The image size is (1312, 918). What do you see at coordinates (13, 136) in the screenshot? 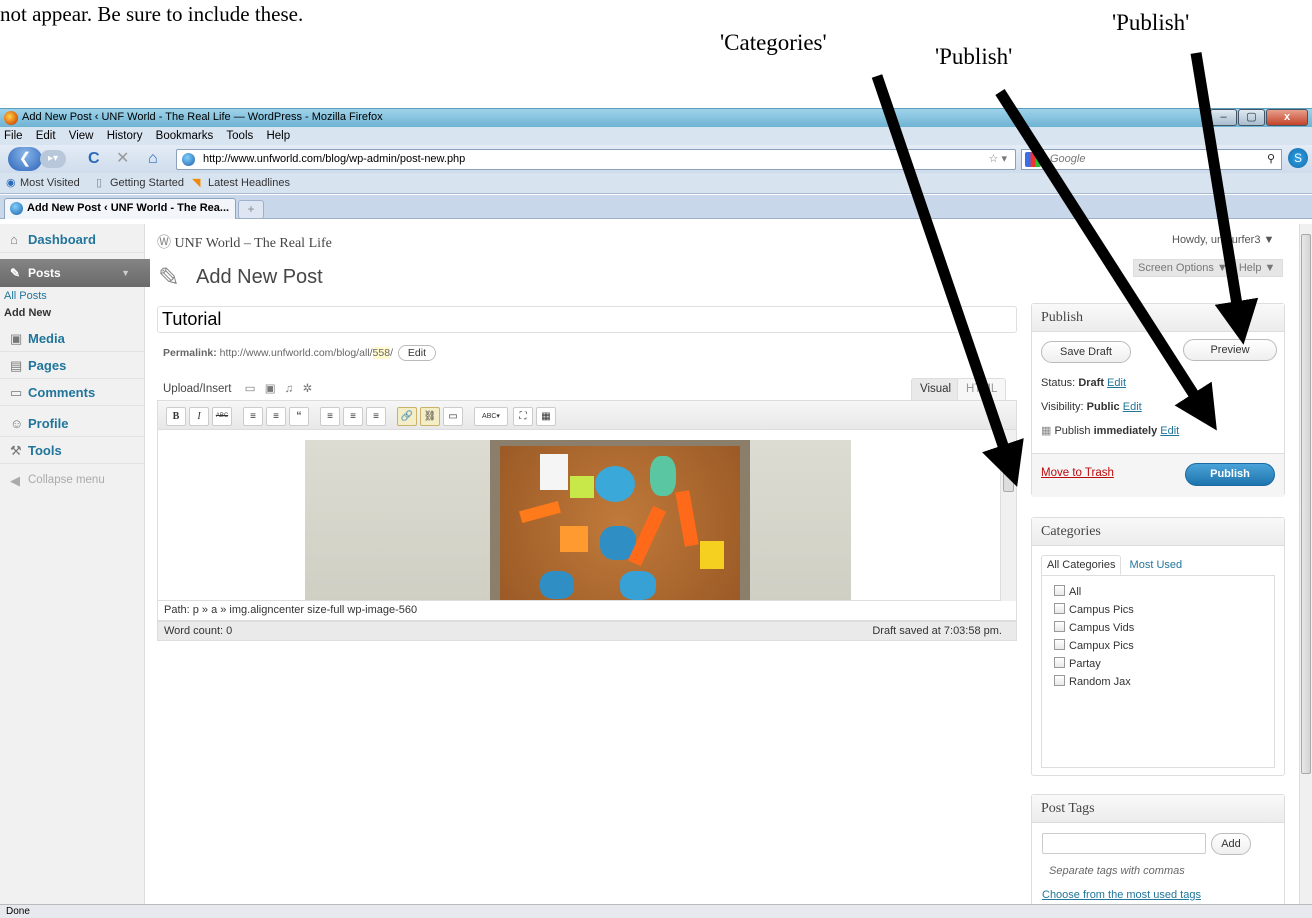
I see `menu-file: File` at bounding box center [13, 136].